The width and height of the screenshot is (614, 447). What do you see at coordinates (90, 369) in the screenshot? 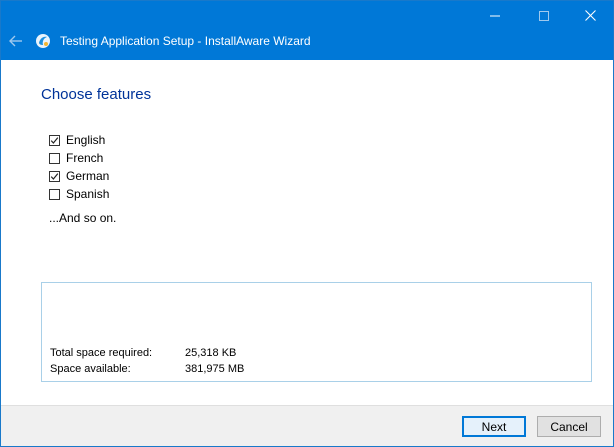
I see `space-available-label: Space available:` at bounding box center [90, 369].